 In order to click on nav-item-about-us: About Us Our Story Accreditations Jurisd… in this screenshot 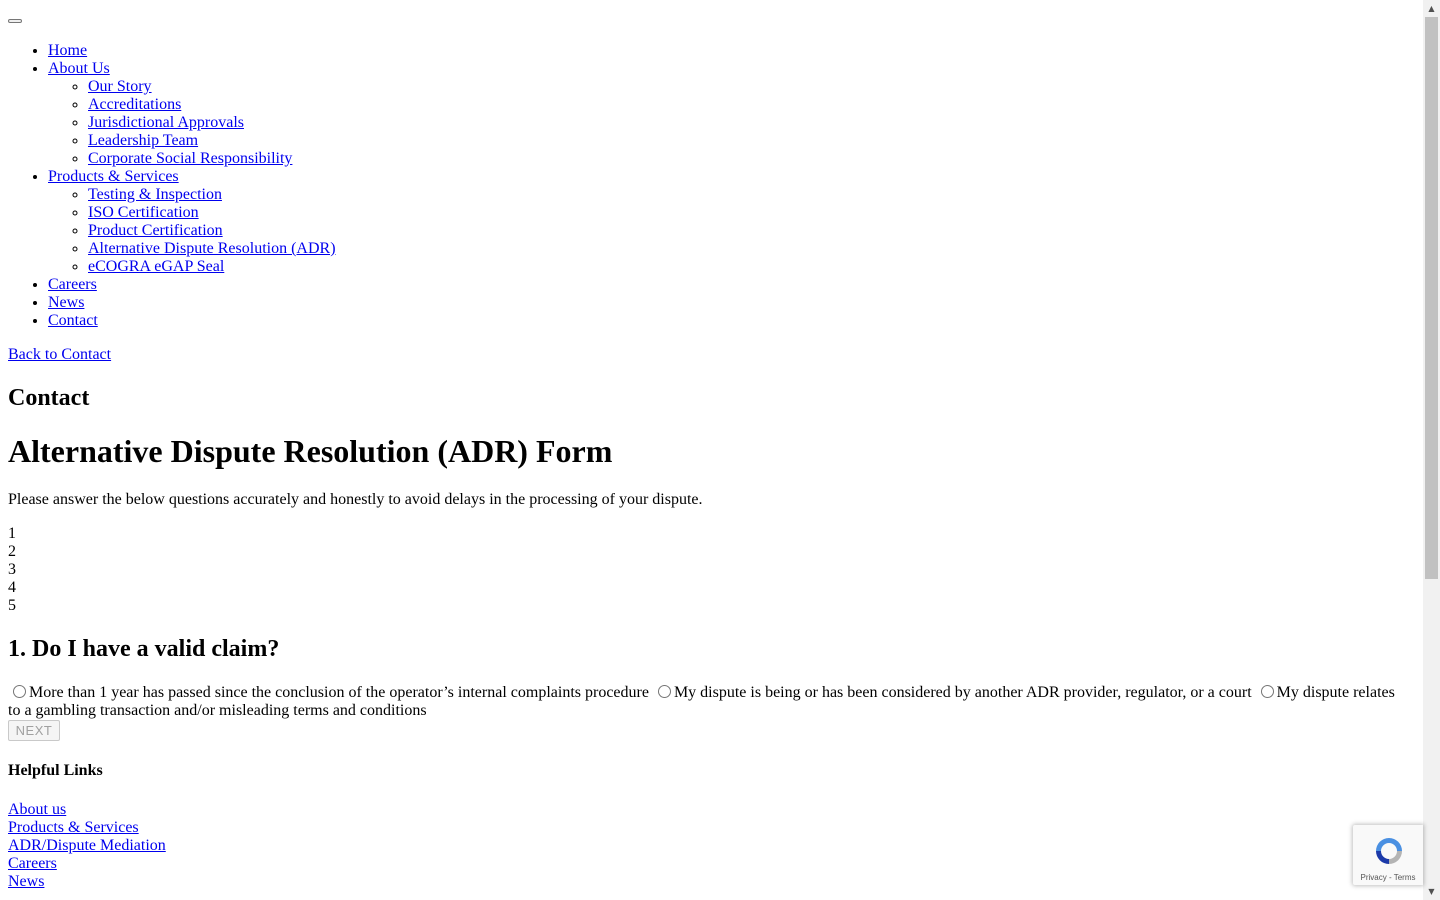, I will do `click(192, 114)`.